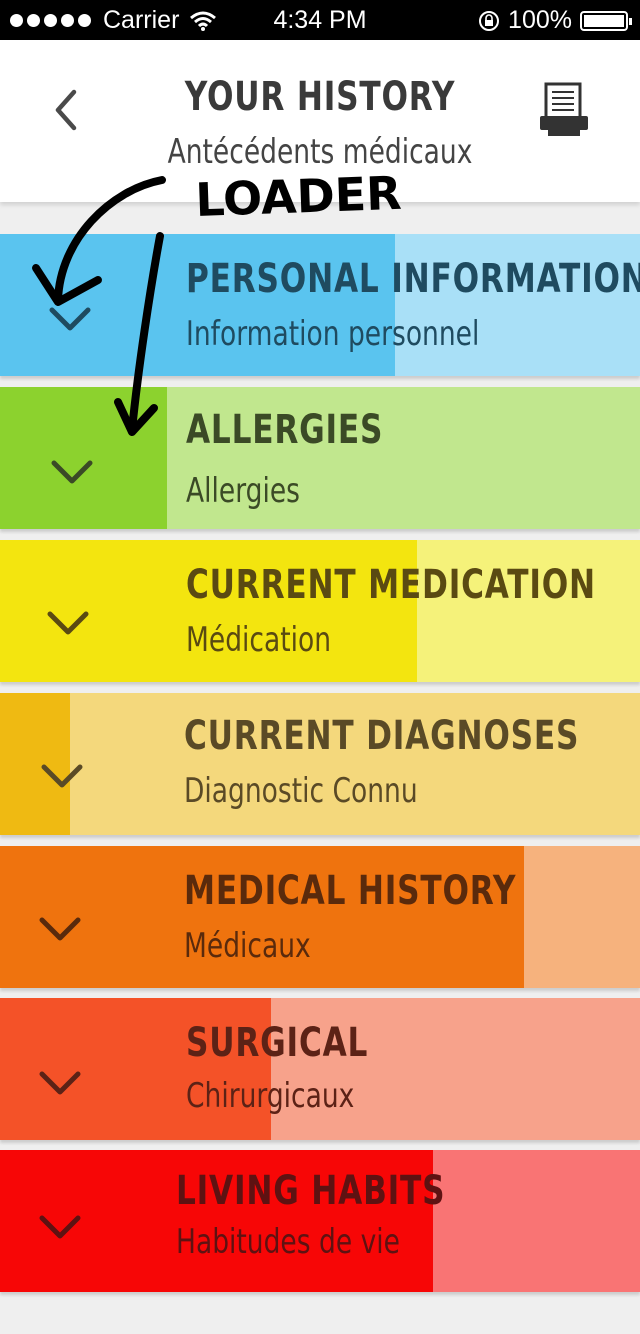 The image size is (640, 1334). What do you see at coordinates (311, 1191) in the screenshot?
I see `section-title: LIVING HABITS` at bounding box center [311, 1191].